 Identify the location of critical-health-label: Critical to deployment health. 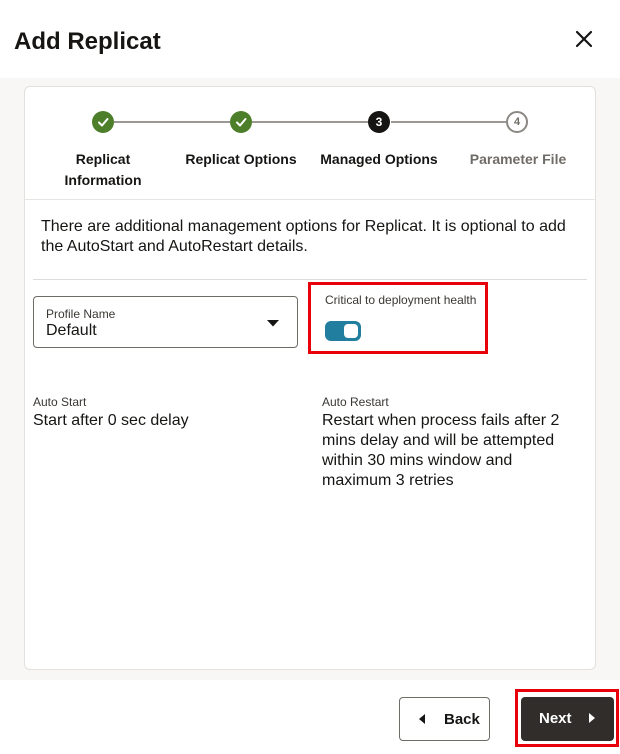
(401, 300).